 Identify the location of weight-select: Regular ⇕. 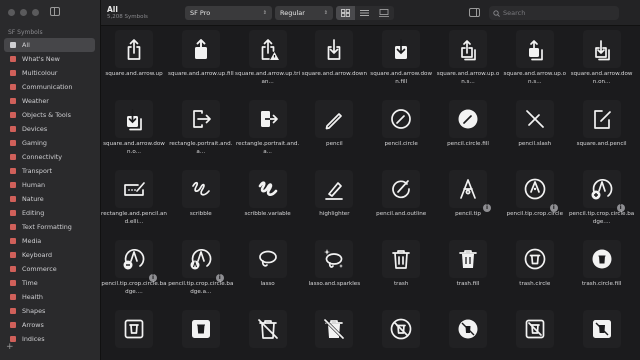
(304, 13).